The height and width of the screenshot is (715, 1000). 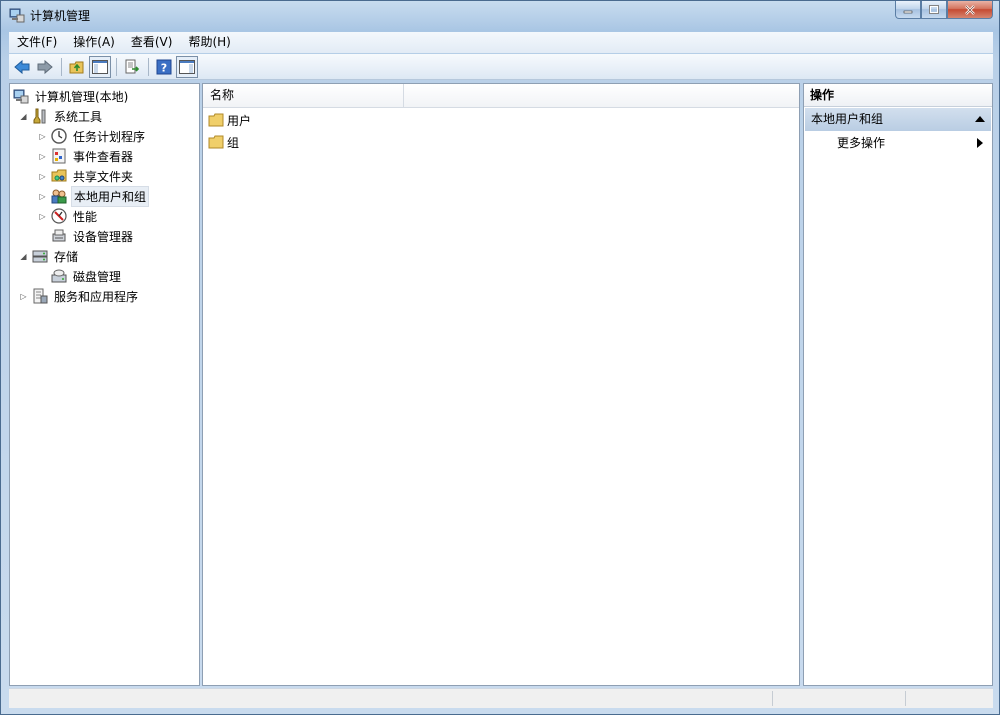 I want to click on tree-item-label: 计算机管理(本地), so click(x=82, y=96).